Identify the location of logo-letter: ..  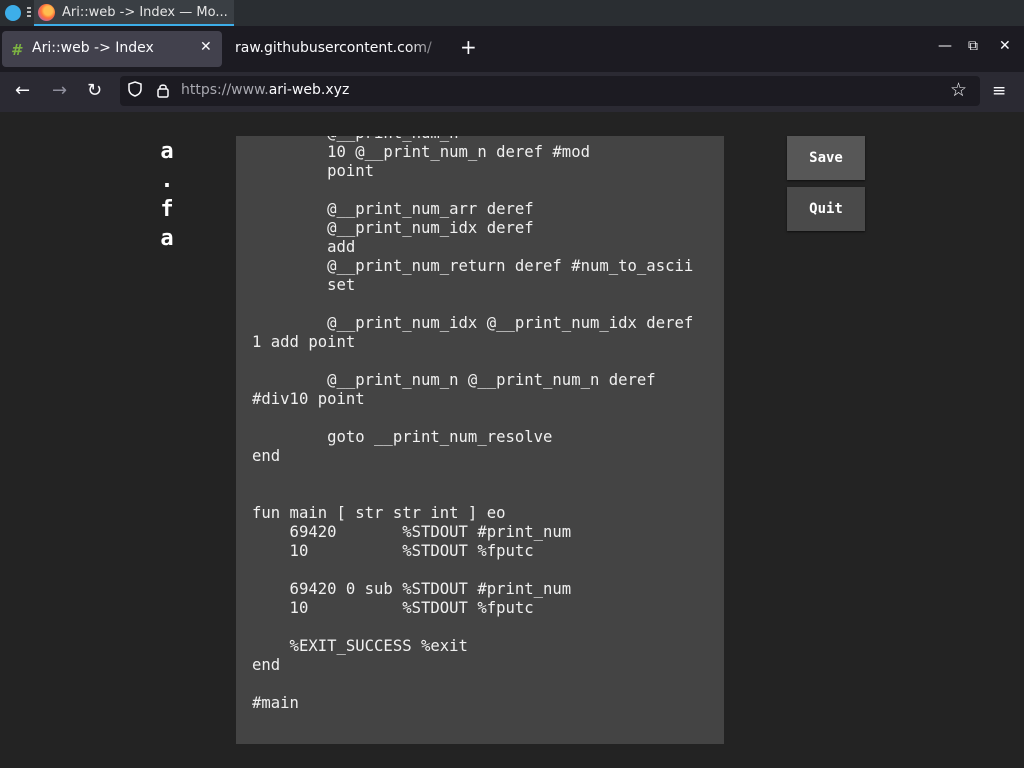
(167, 180).